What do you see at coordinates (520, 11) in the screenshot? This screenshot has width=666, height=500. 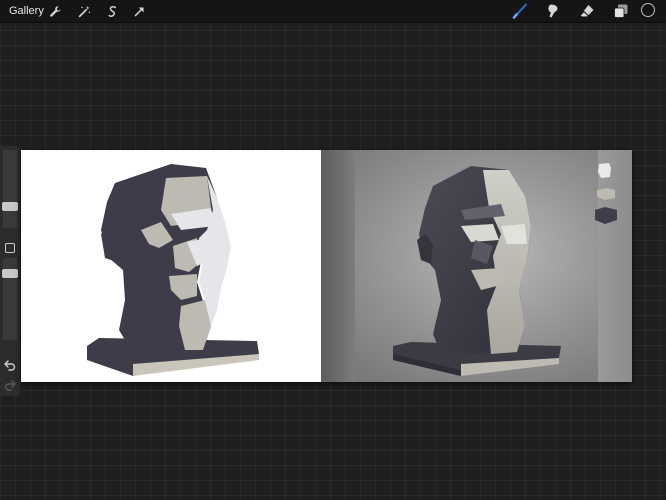 I see `brush-icon` at bounding box center [520, 11].